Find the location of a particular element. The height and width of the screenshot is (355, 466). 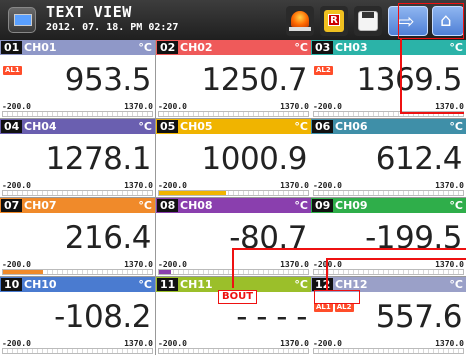

channel-name: CH11 is located at coordinates (196, 284).